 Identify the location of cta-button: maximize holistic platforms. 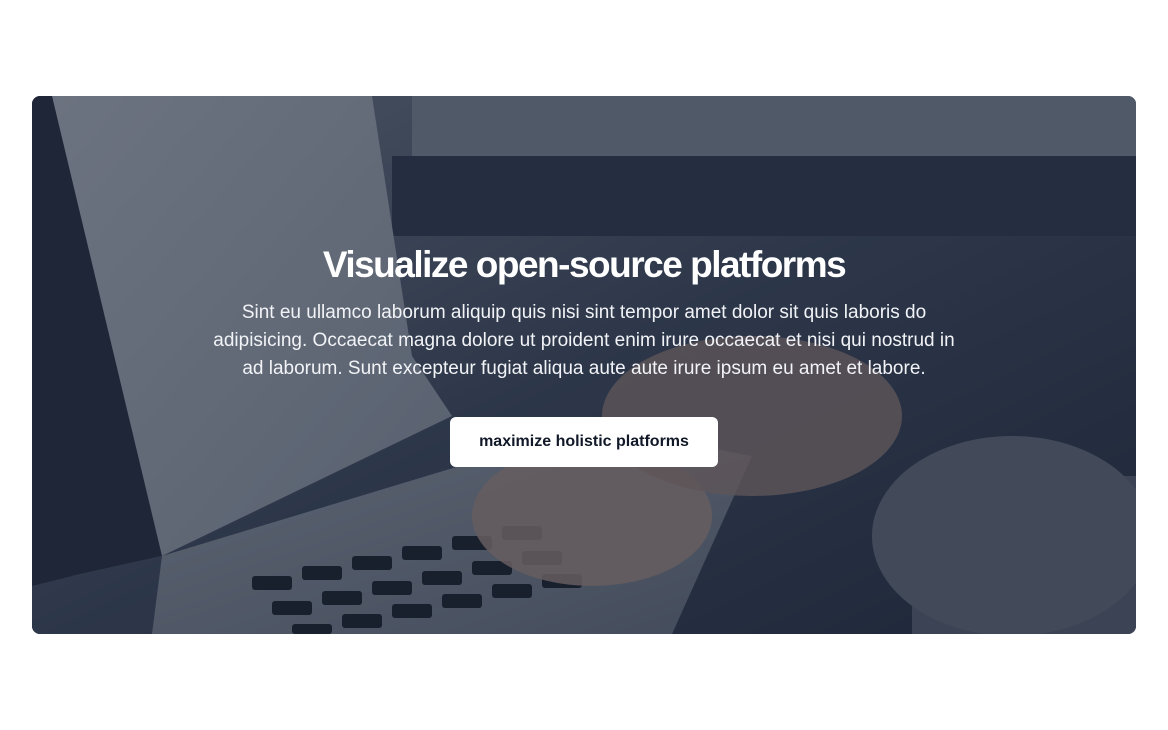
(584, 442).